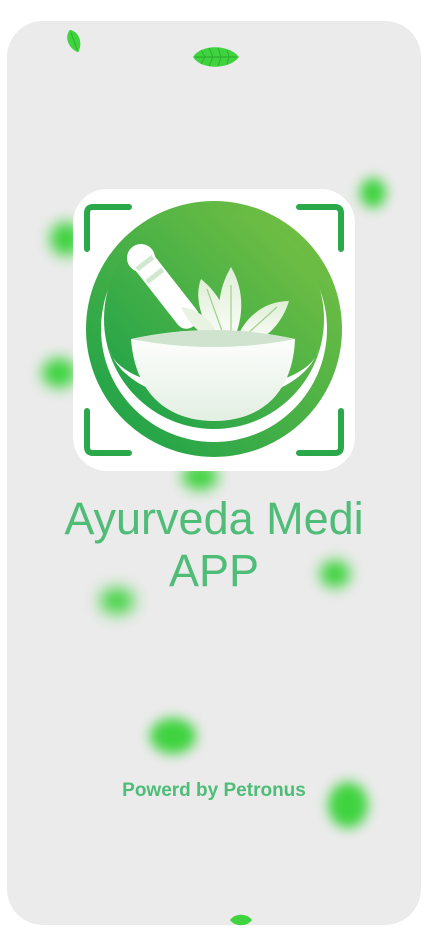 The height and width of the screenshot is (936, 428). I want to click on app-title-line2: APP, so click(214, 570).